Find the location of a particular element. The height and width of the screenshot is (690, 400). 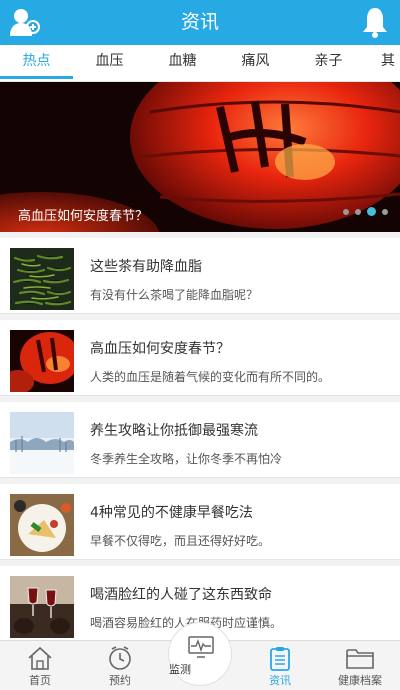

article-summary: 有没有什么茶喝了能降血脂呢？ is located at coordinates (174, 295).